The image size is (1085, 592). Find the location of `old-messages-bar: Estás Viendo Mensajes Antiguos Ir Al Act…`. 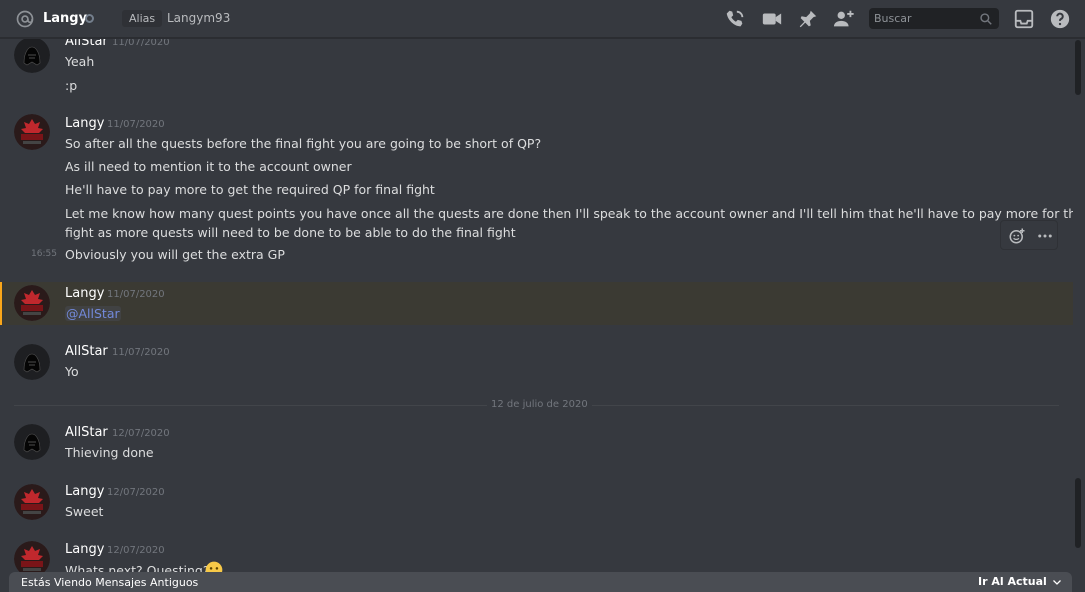

old-messages-bar: Estás Viendo Mensajes Antiguos Ir Al Act… is located at coordinates (540, 582).